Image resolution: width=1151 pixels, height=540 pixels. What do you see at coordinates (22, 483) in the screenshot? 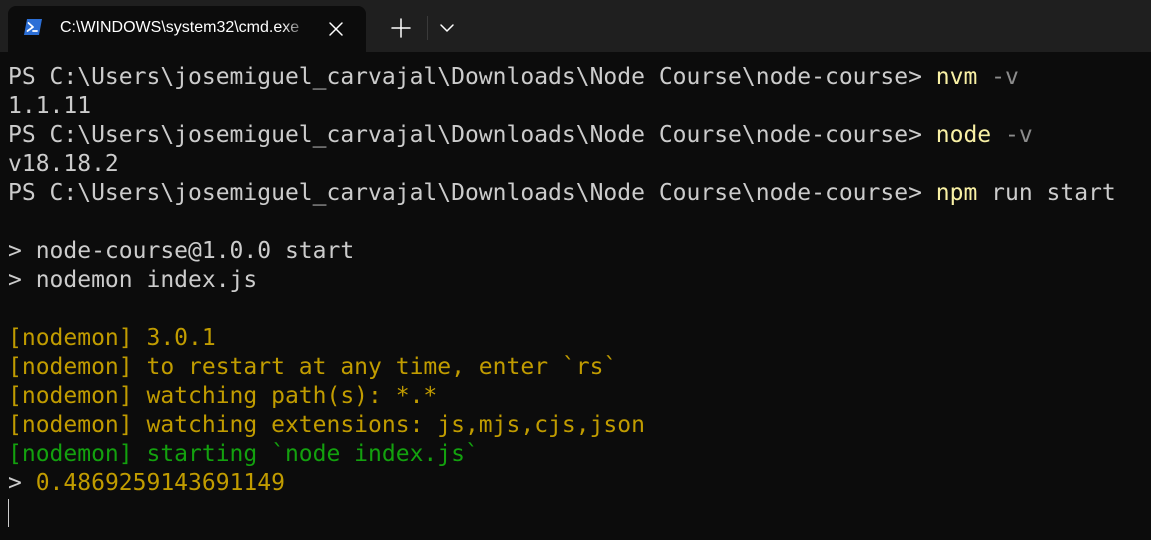
I see `output-prefix: >` at bounding box center [22, 483].